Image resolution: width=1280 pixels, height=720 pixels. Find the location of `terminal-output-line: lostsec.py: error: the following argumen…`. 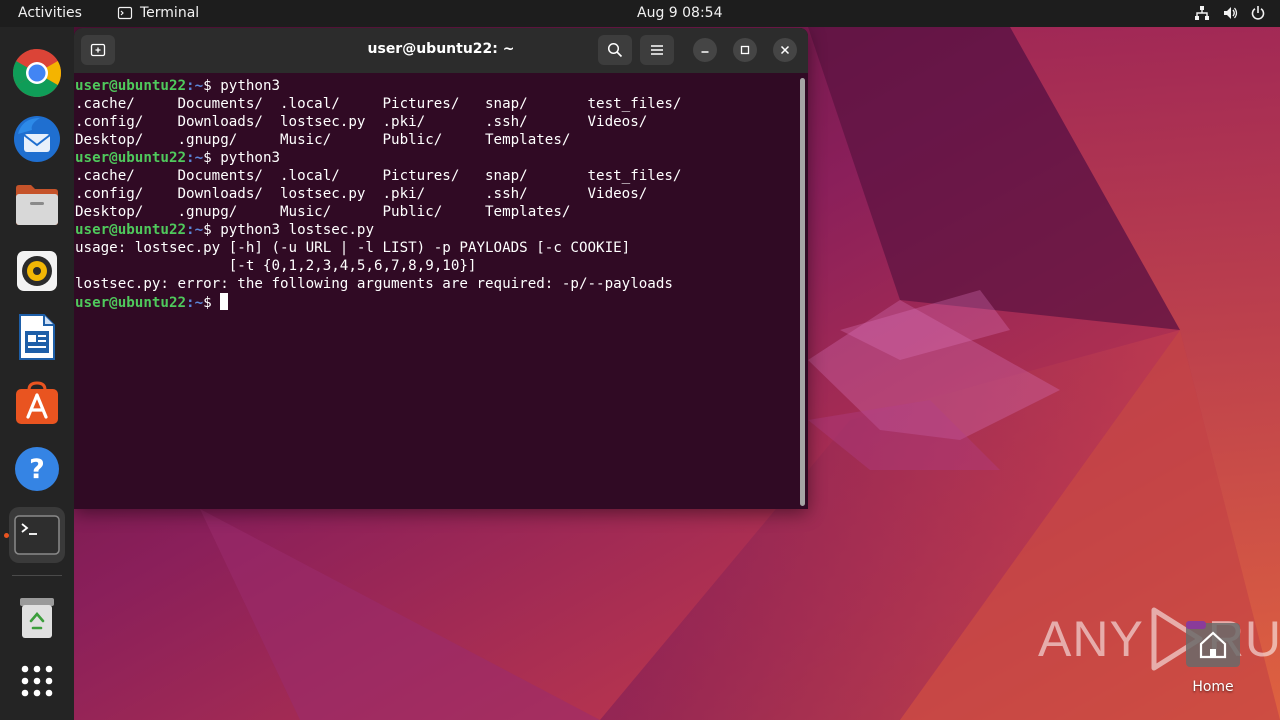

terminal-output-line: lostsec.py: error: the following argumen… is located at coordinates (374, 284).